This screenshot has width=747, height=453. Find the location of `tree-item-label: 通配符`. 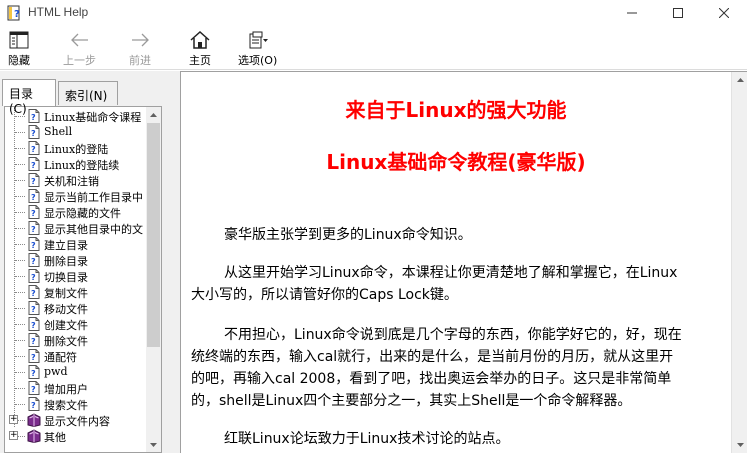

tree-item-label: 通配符 is located at coordinates (60, 357).